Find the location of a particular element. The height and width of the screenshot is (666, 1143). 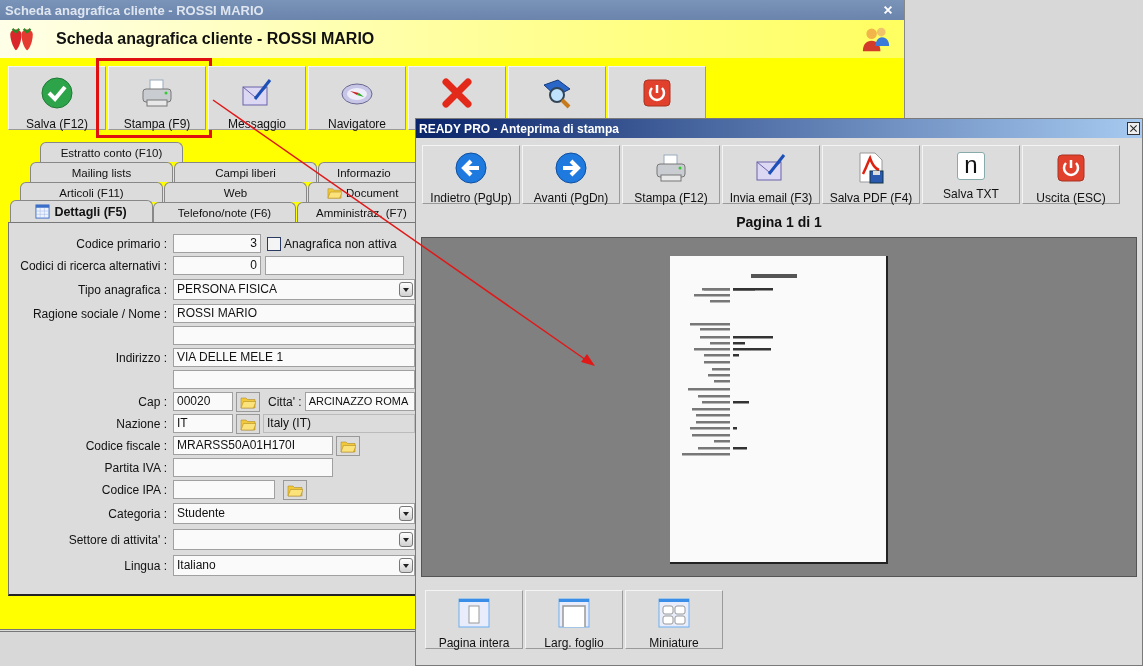

field-label: Citta' : is located at coordinates (285, 401).